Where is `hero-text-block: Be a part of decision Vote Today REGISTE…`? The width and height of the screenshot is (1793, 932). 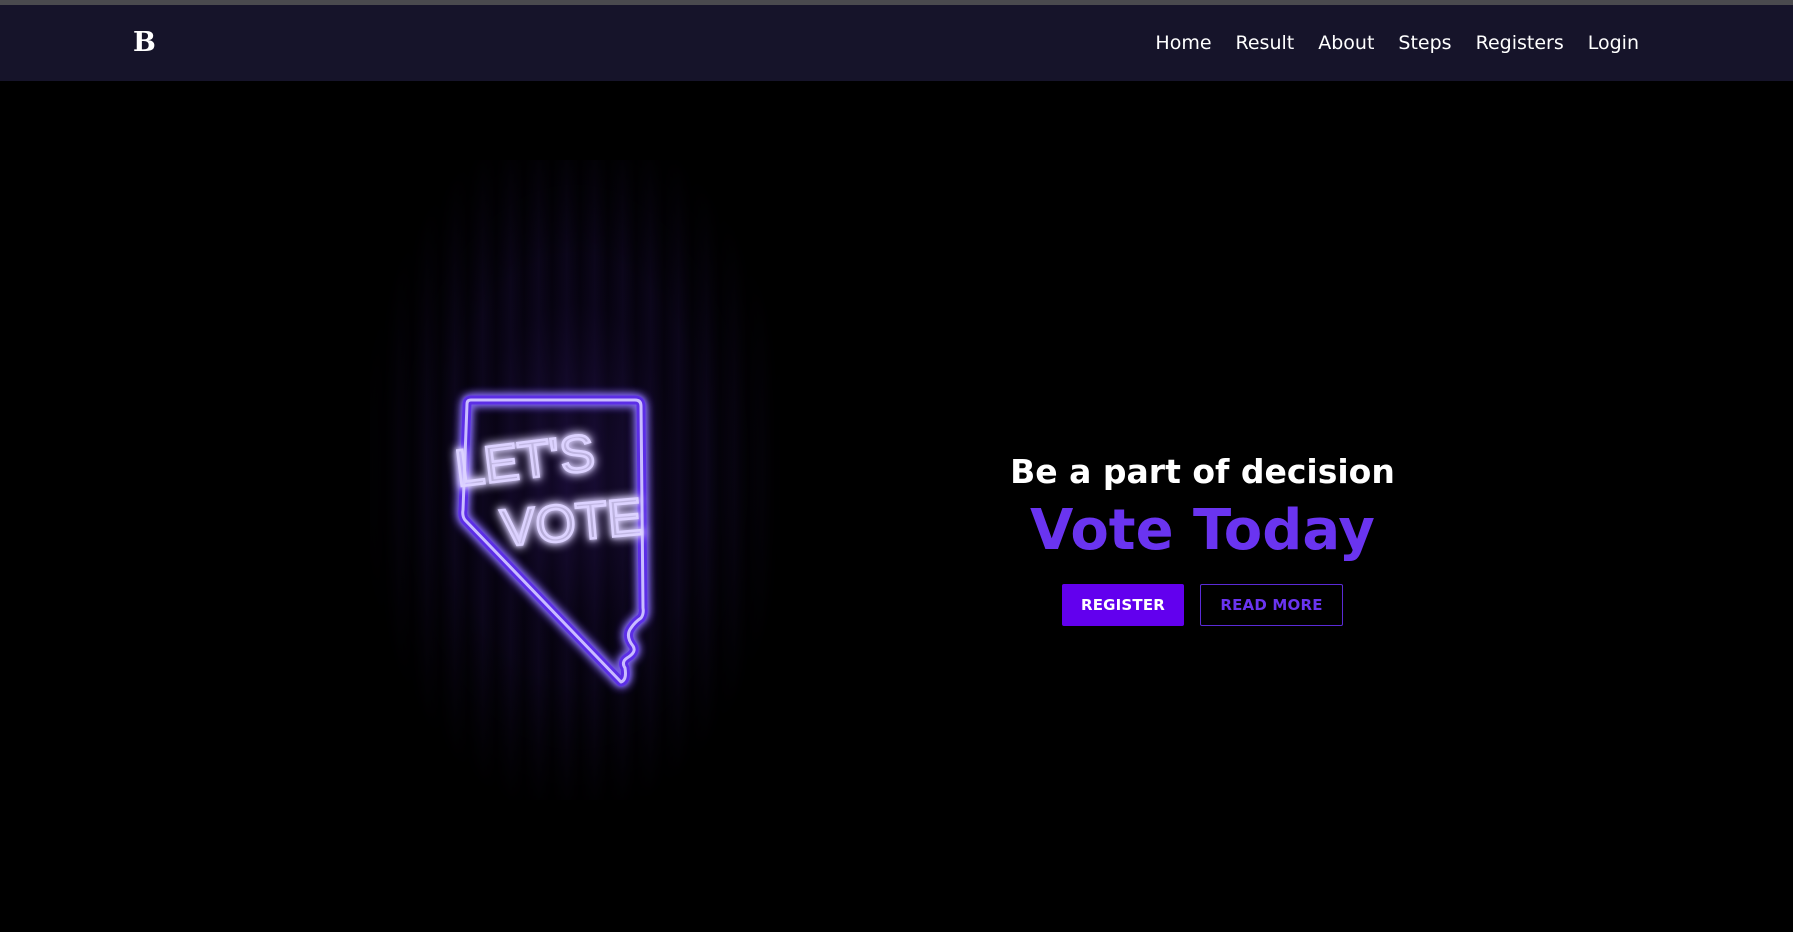
hero-text-block: Be a part of decision Vote Today REGISTE… is located at coordinates (1202, 538).